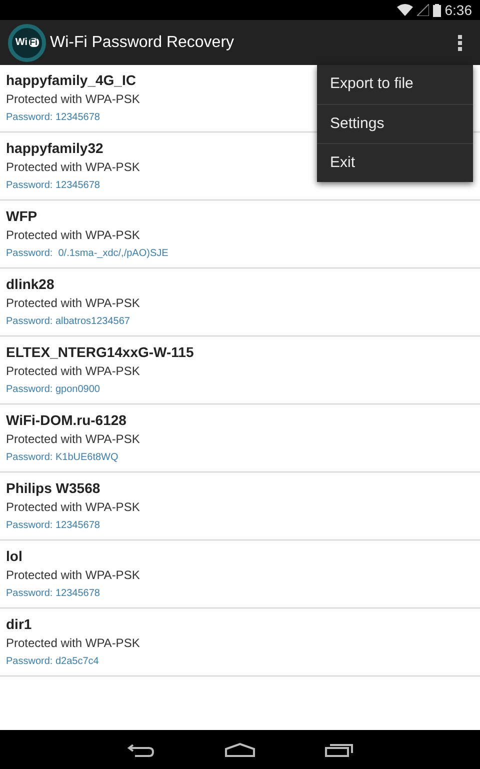 Image resolution: width=480 pixels, height=769 pixels. What do you see at coordinates (240, 643) in the screenshot?
I see `network-item: dir1 Protected with WPA-PSK Password: d2a5c7c4` at bounding box center [240, 643].